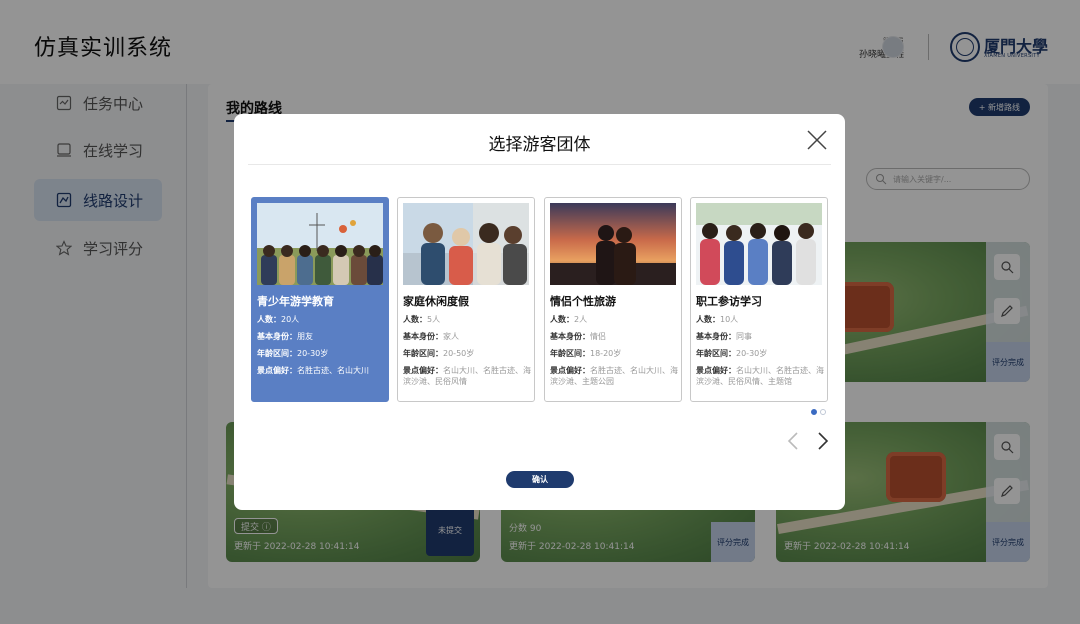  Describe the element at coordinates (717, 319) in the screenshot. I see `group-count: 人数：10人` at that location.